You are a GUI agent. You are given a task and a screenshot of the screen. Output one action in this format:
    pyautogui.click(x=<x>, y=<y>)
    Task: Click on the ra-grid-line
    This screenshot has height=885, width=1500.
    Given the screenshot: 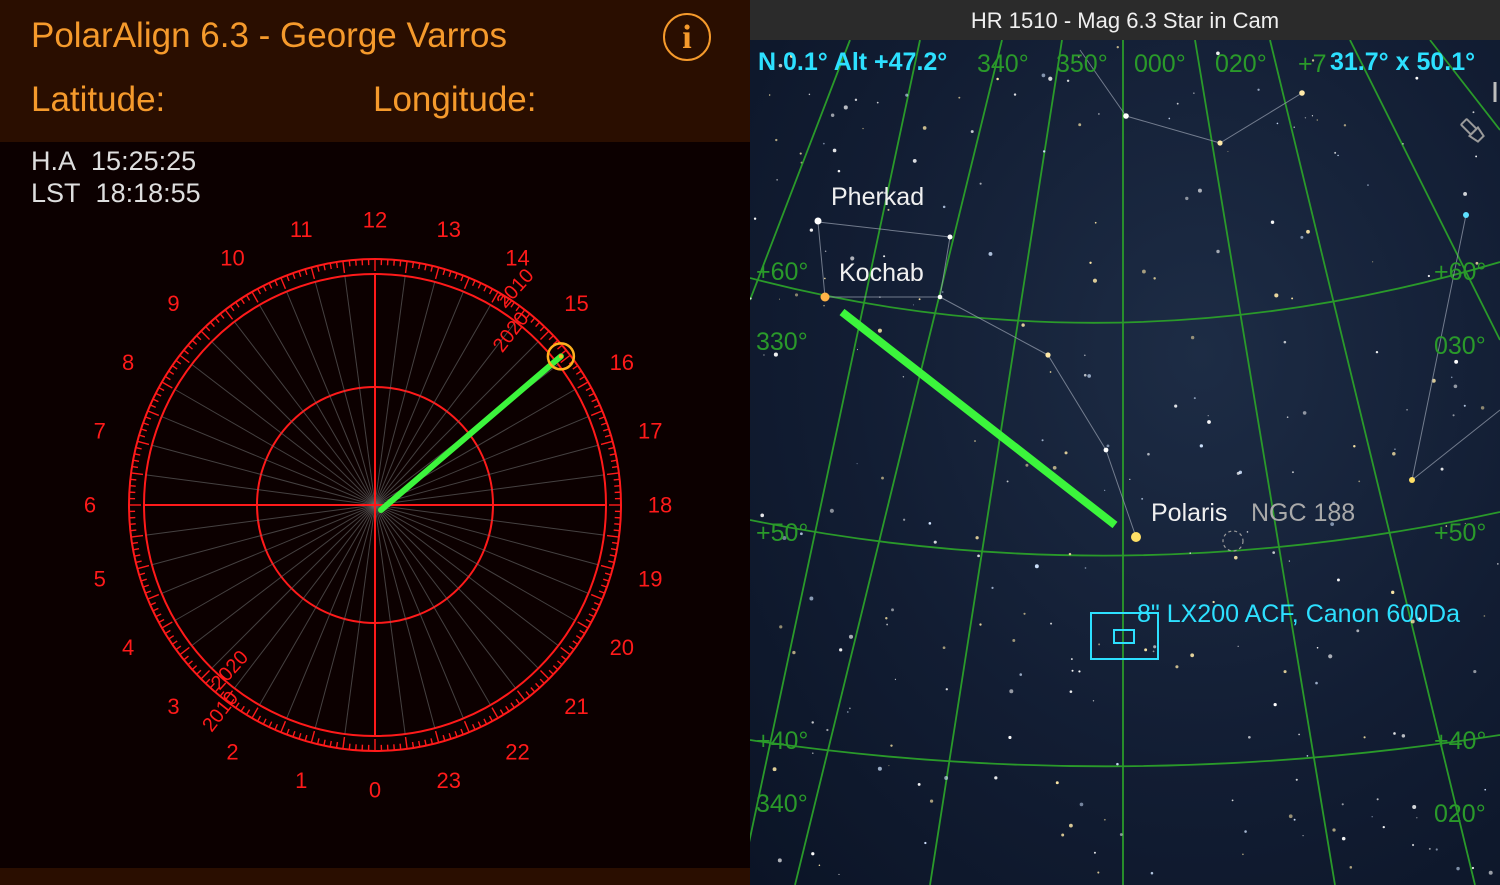 What is the action you would take?
    pyautogui.click(x=996, y=462)
    